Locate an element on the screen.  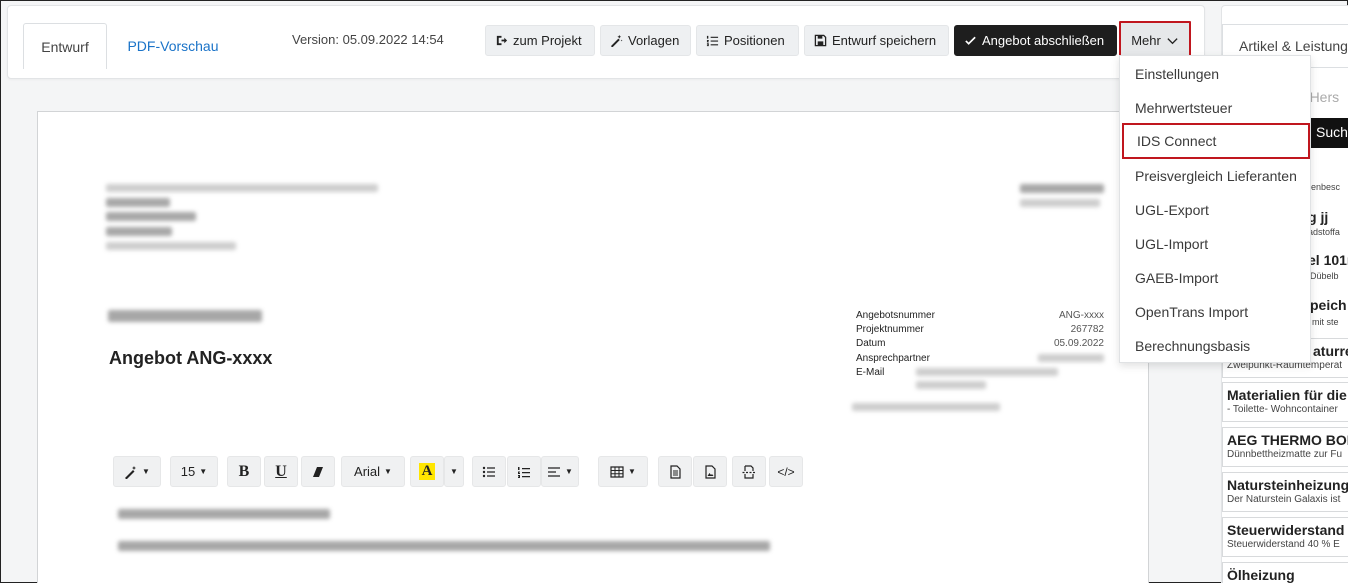
offer-title: Angebot ANG-xxxx is located at coordinates (191, 358).